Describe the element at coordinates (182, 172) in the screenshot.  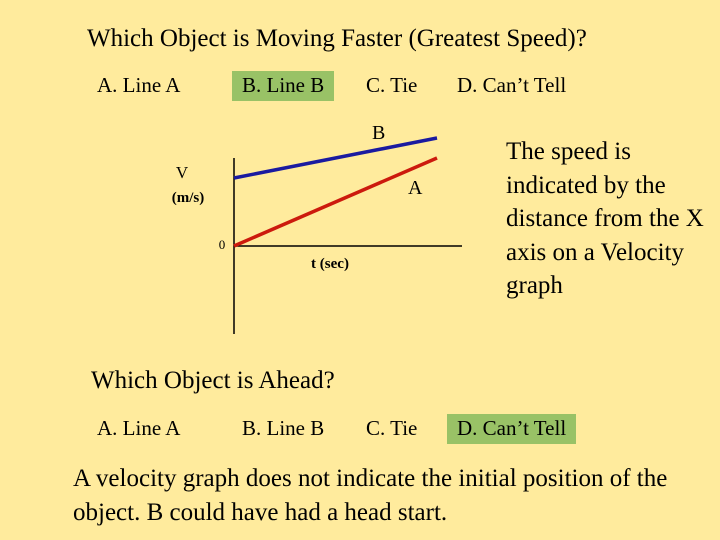
I see `y-axis-label-v: V` at that location.